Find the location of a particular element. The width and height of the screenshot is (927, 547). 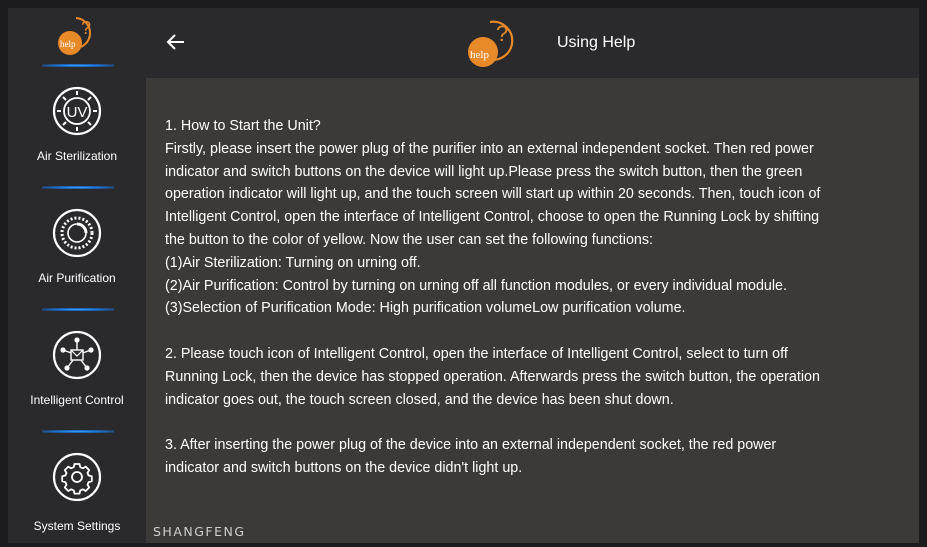

uv-icon: UV is located at coordinates (77, 111).